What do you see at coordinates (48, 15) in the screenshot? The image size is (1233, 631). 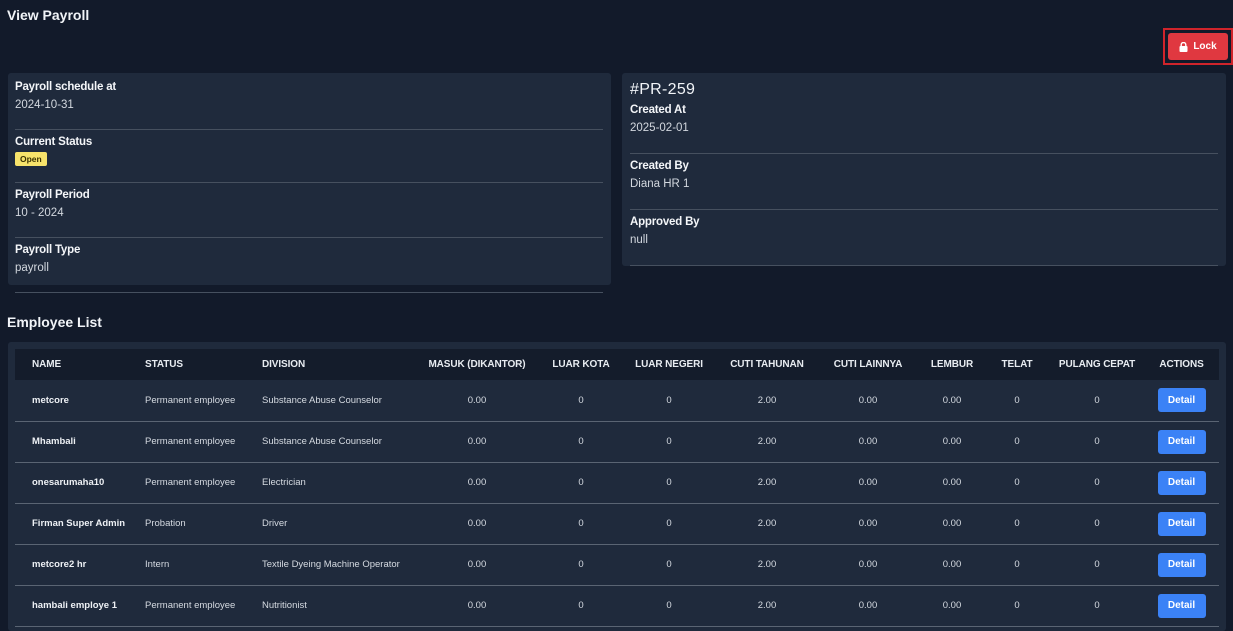 I see `page-title: View Payroll` at bounding box center [48, 15].